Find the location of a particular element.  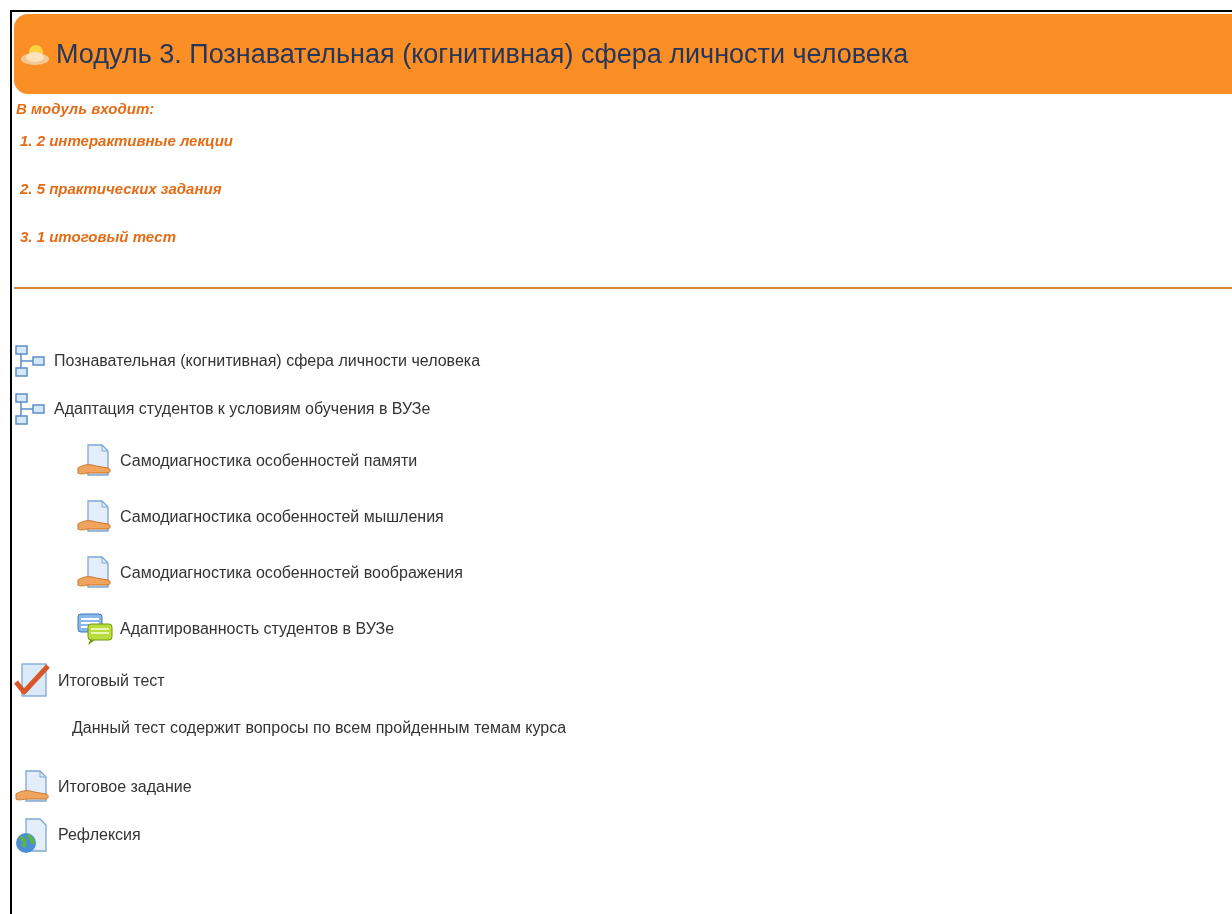

activity-link: Самодиагностика особенностей воображения is located at coordinates (291, 573).